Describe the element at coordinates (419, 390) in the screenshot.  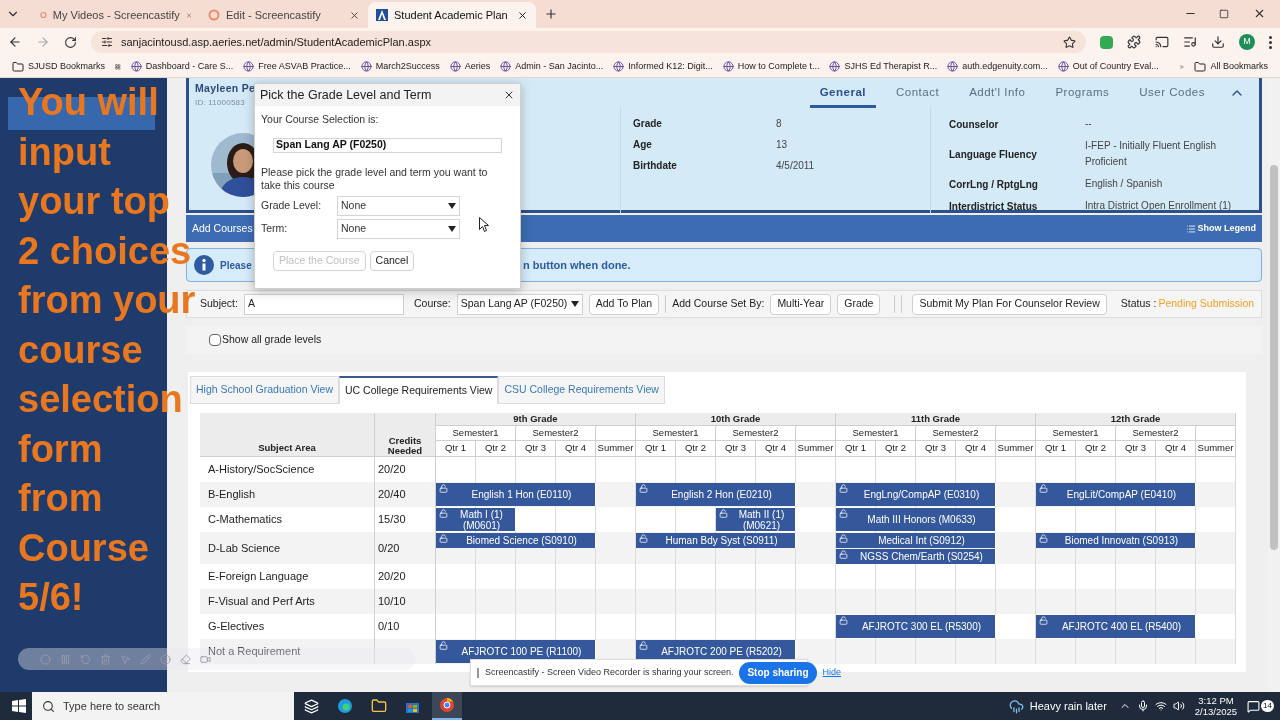
I see `view-tab: UC College Requirements View` at that location.